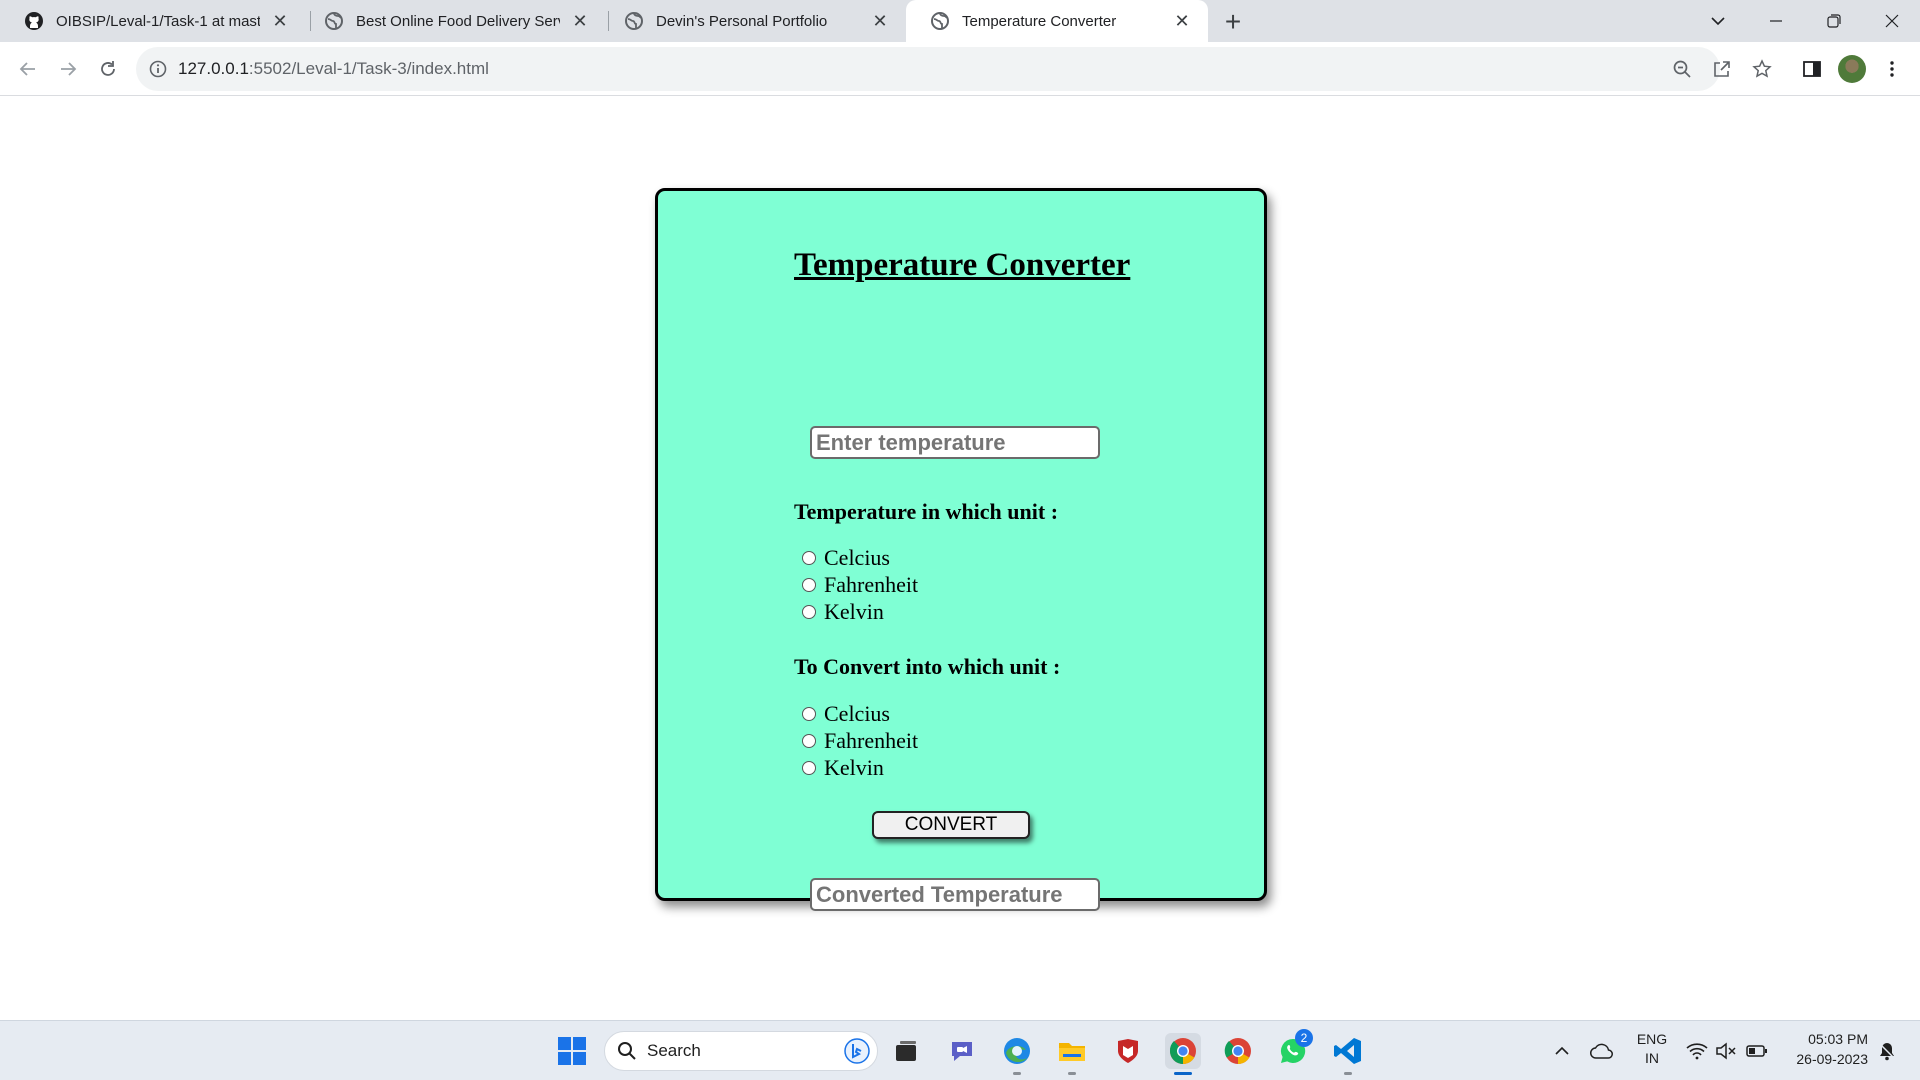 The width and height of the screenshot is (1920, 1080). What do you see at coordinates (856, 741) in the screenshot?
I see `to-unit-option: Fahrenheit` at bounding box center [856, 741].